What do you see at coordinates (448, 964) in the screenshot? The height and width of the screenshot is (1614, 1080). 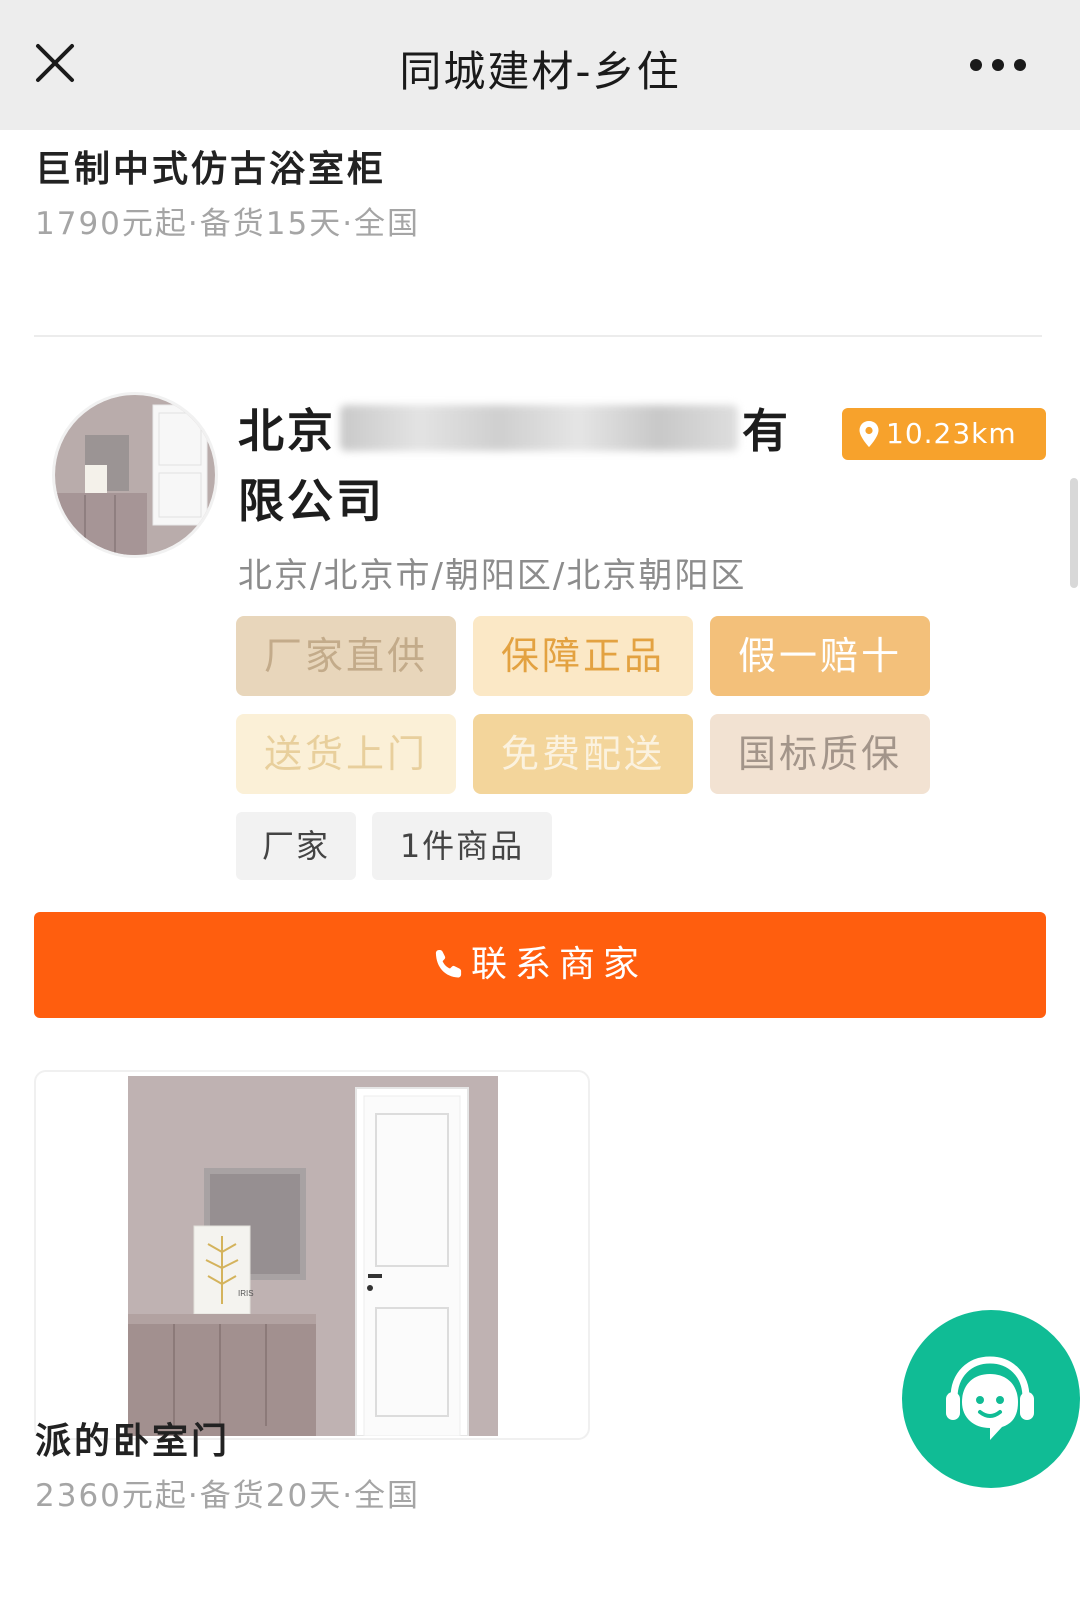 I see `phone-icon` at bounding box center [448, 964].